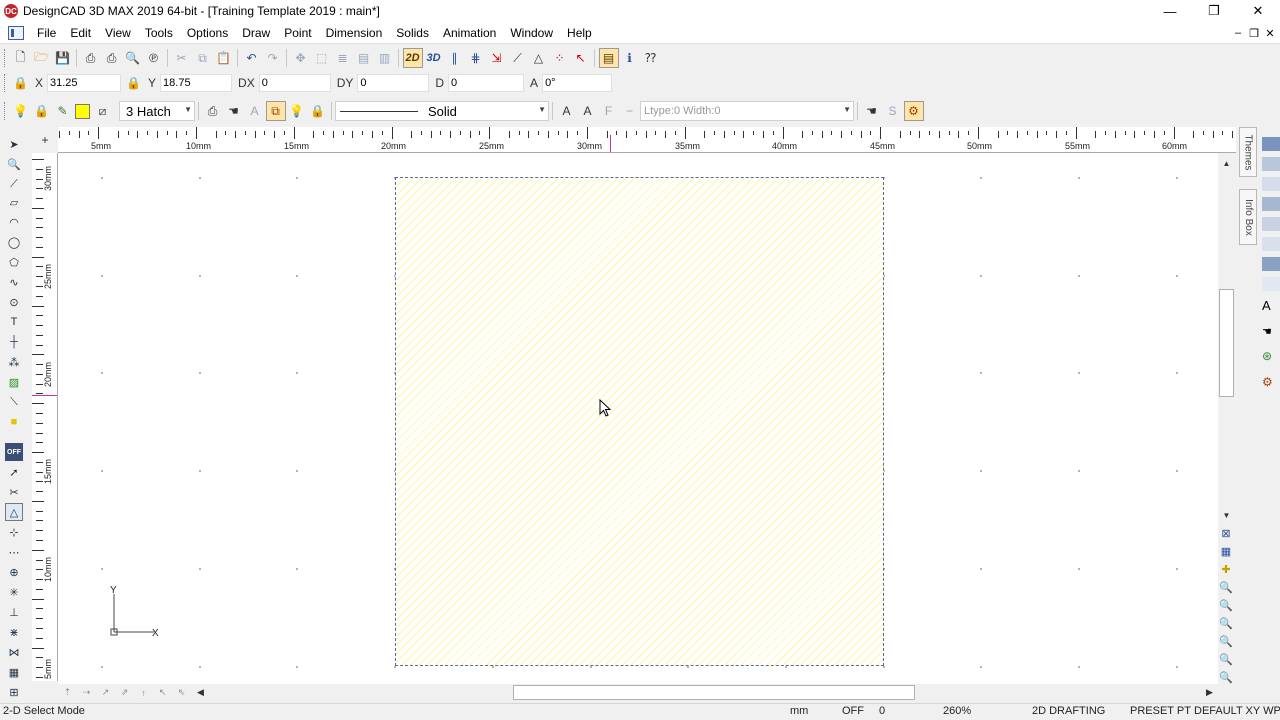  What do you see at coordinates (1226, 163) in the screenshot?
I see `scroll-up-icon: ▲` at bounding box center [1226, 163].